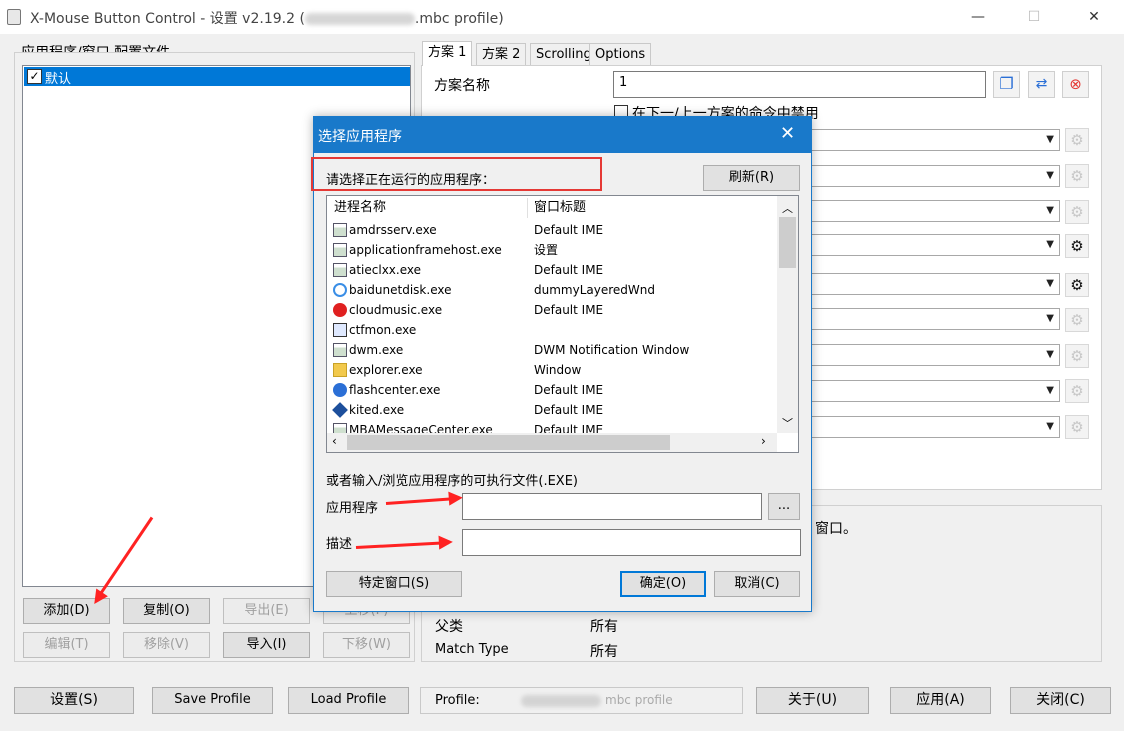 The image size is (1124, 731). What do you see at coordinates (763, 441) in the screenshot?
I see `chevron-right-icon: ›` at bounding box center [763, 441].